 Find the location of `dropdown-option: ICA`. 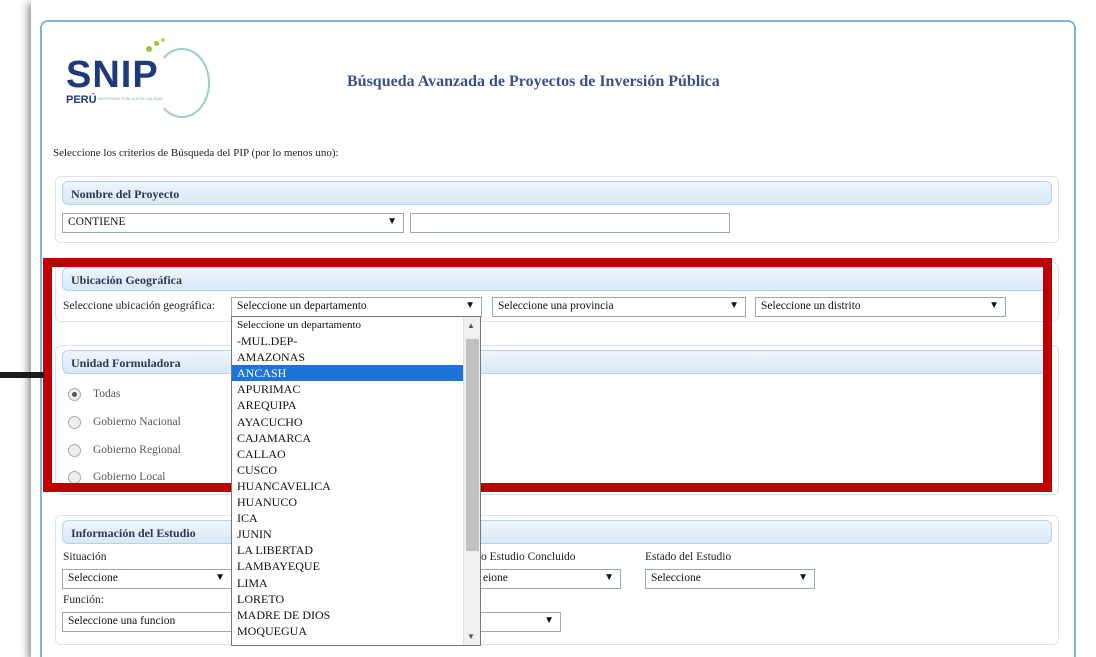

dropdown-option: ICA is located at coordinates (356, 518).